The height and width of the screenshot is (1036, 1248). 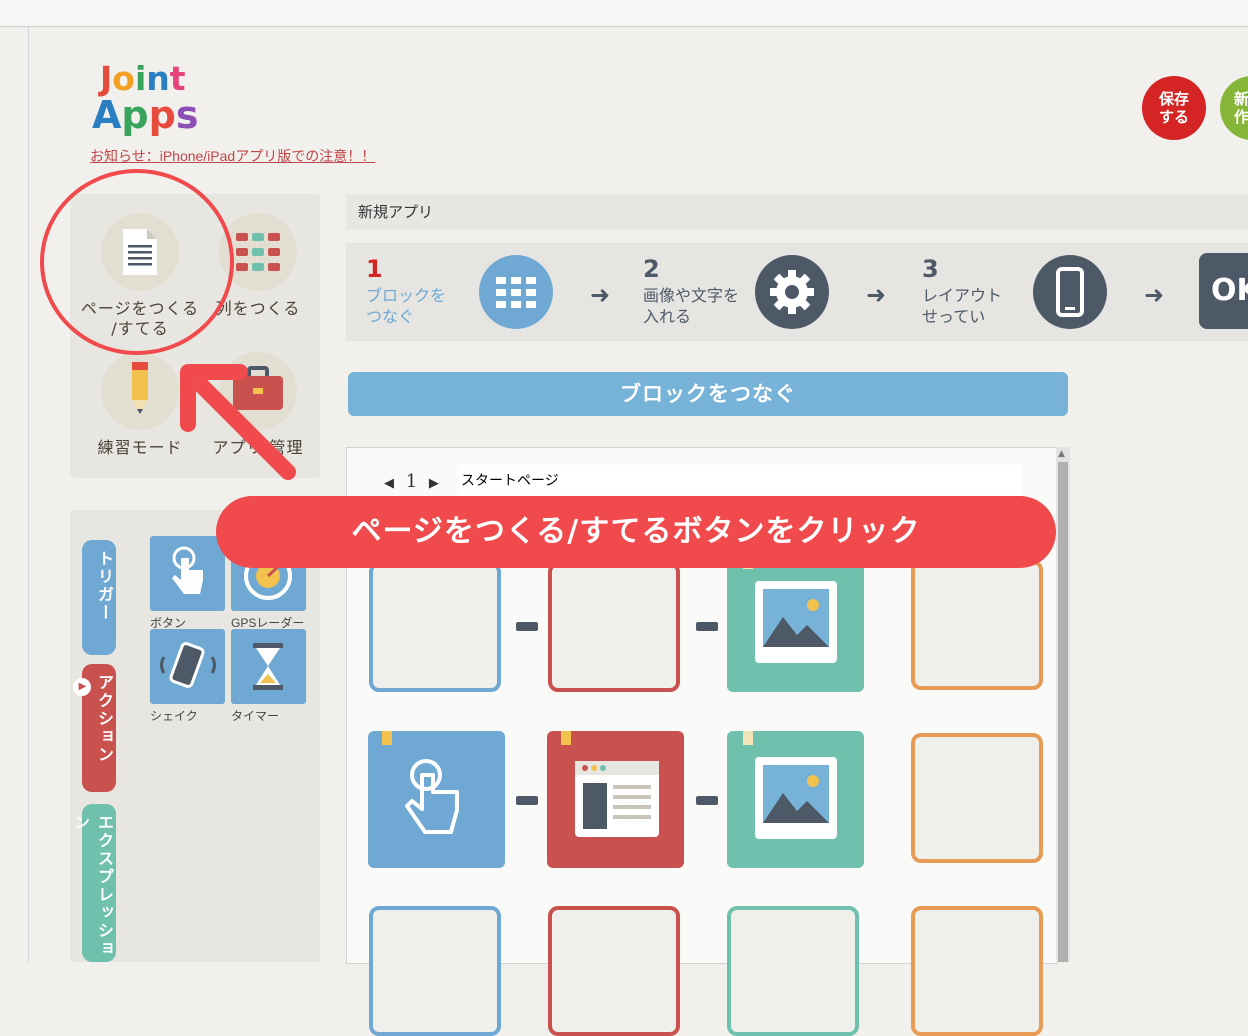 I want to click on block-label-shake: シェイク, so click(x=174, y=716).